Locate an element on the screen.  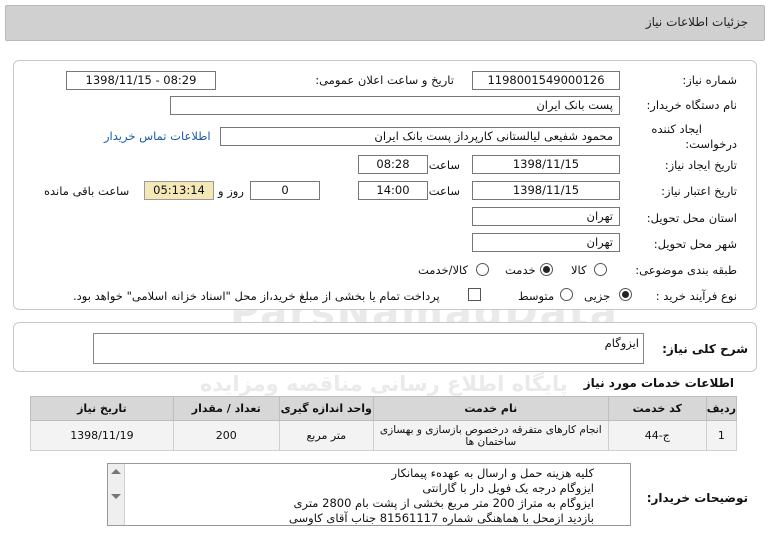
process-option-minor: جزیی is located at coordinates (597, 296).